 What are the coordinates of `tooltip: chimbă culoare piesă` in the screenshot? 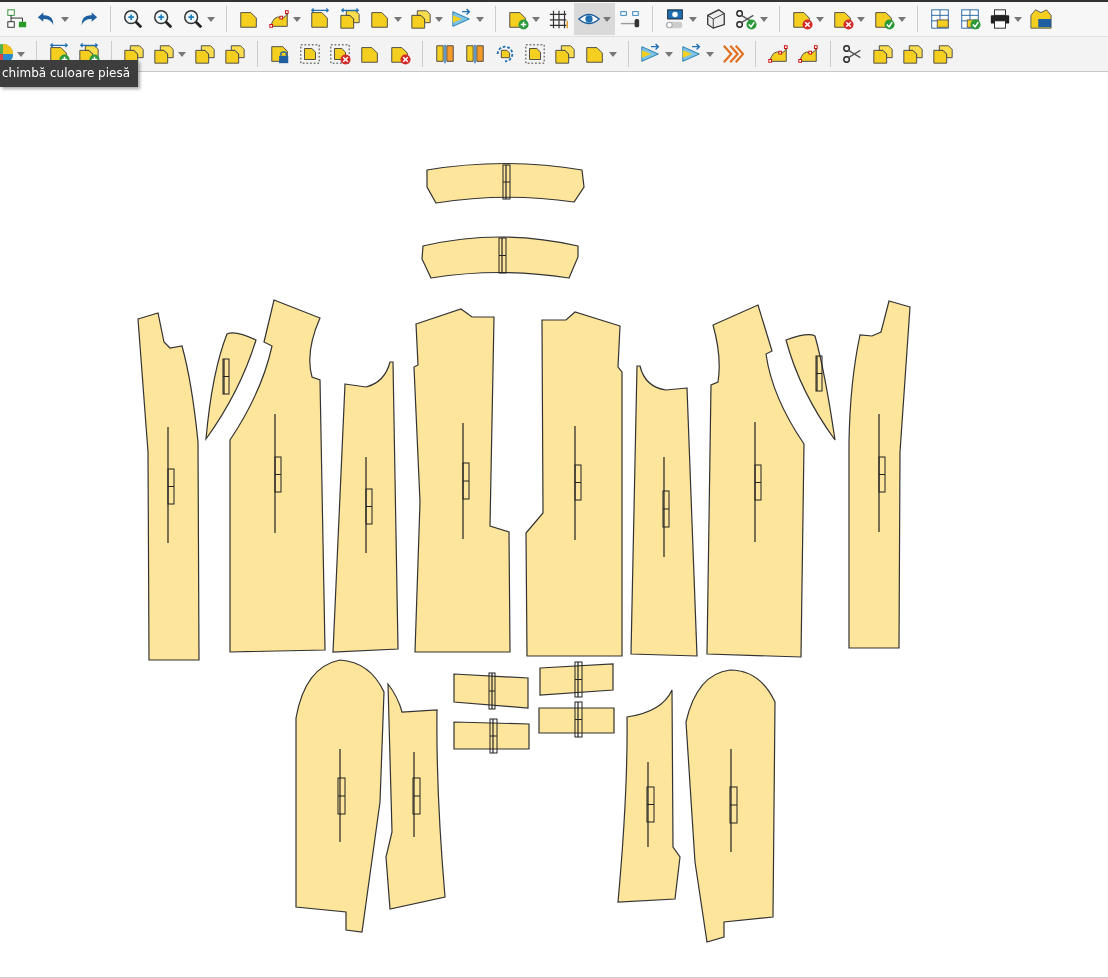 It's located at (69, 73).